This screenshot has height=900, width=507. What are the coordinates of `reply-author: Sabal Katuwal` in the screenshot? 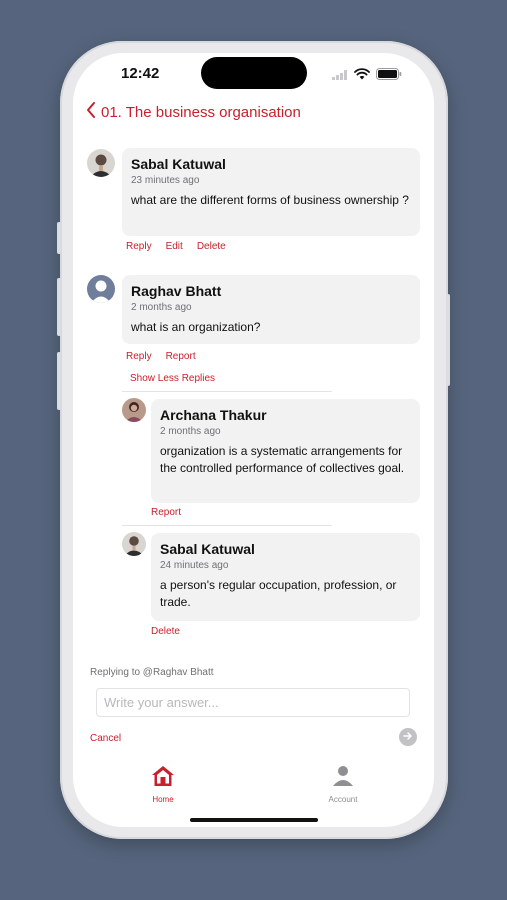 It's located at (207, 549).